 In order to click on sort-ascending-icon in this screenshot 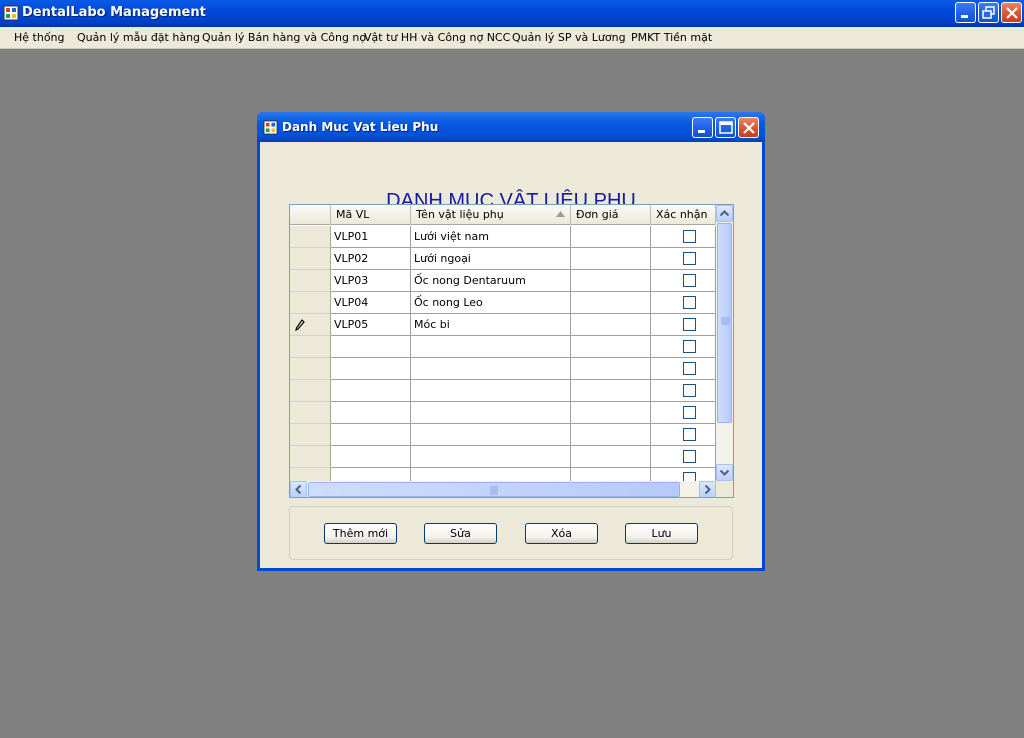, I will do `click(560, 214)`.